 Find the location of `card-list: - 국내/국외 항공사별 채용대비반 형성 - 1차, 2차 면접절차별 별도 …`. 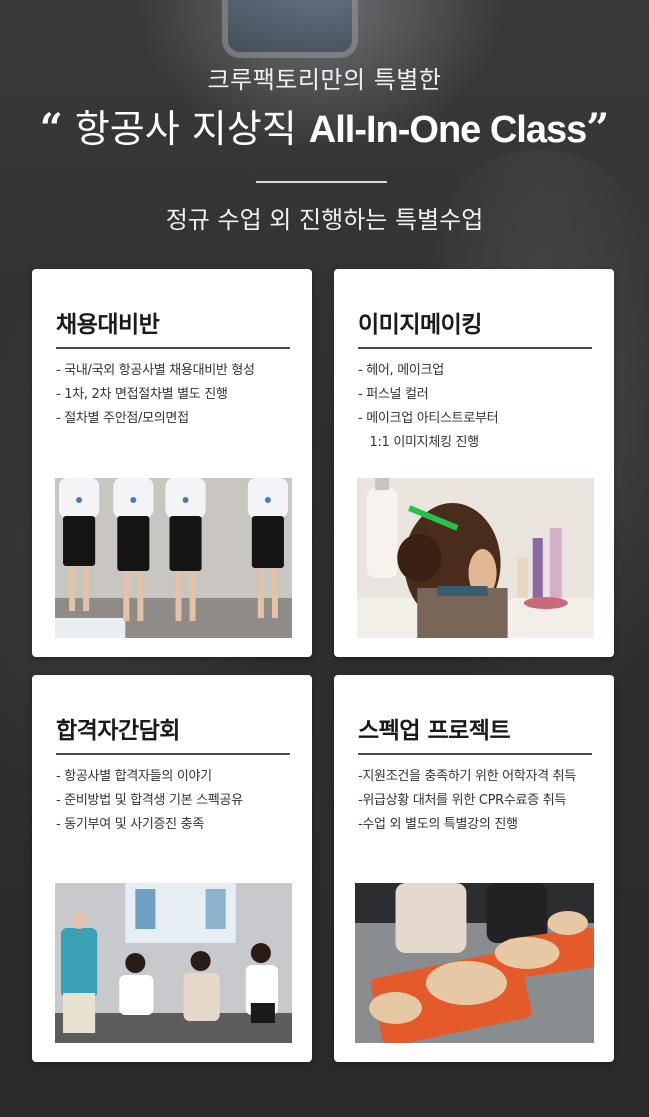

card-list: - 국내/국외 항공사별 채용대비반 형성 - 1차, 2차 면접절차별 별도 … is located at coordinates (179, 395).